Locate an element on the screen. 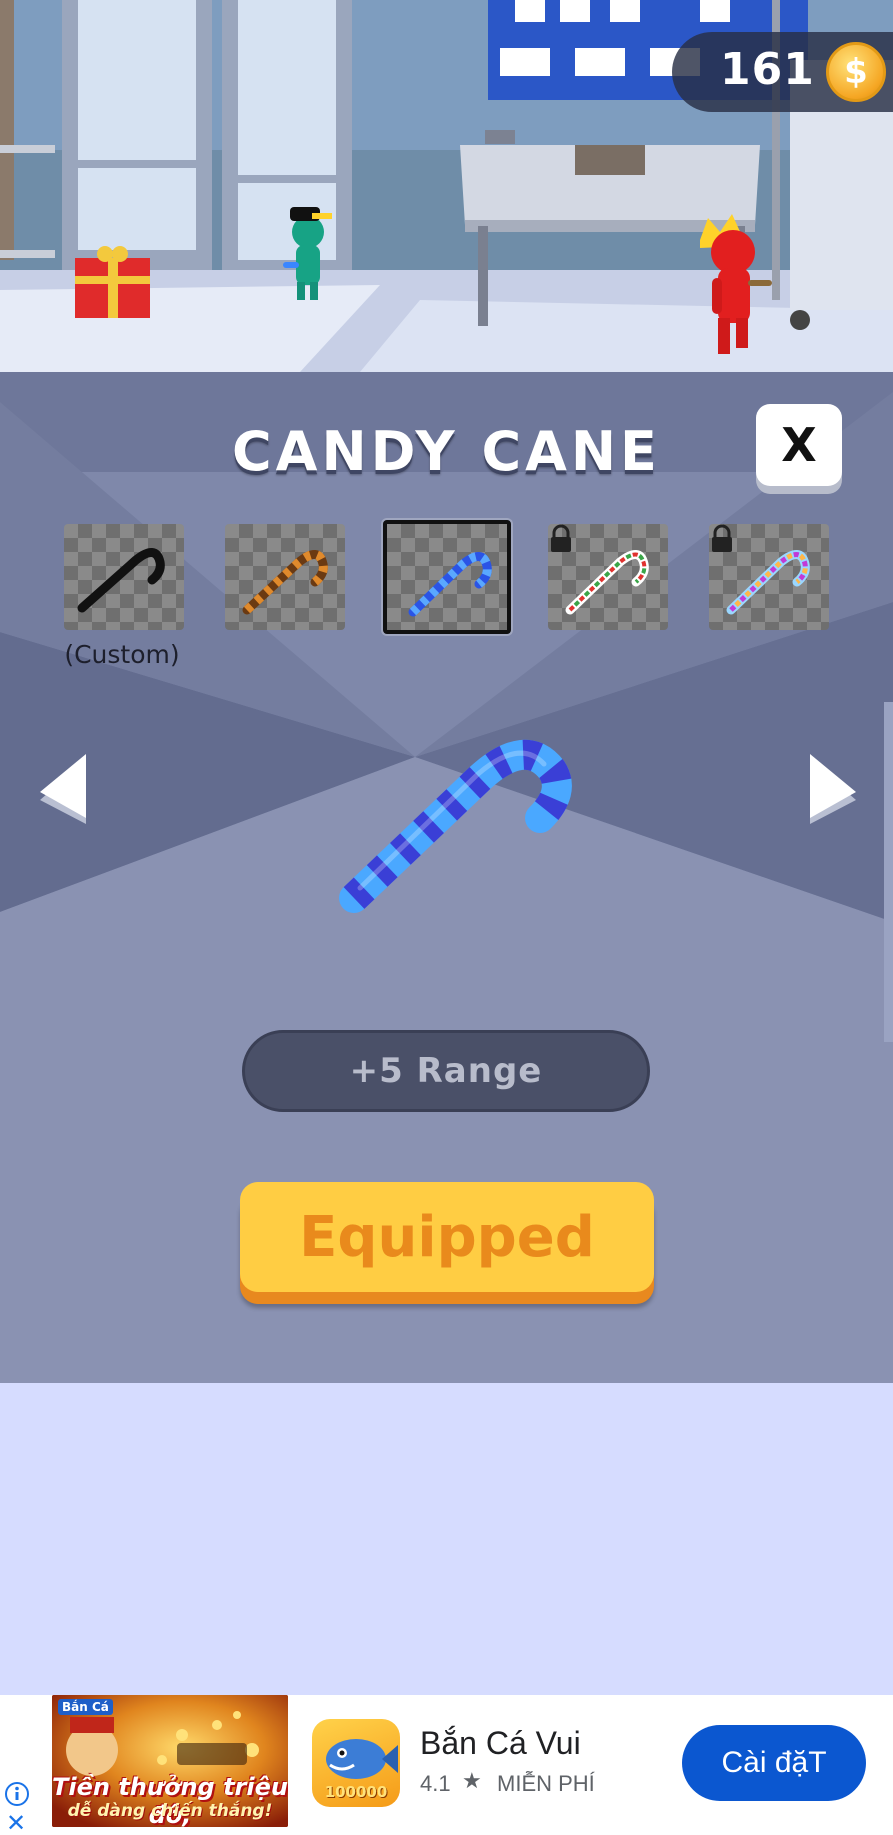  previous-arrow-button is located at coordinates (66, 797).